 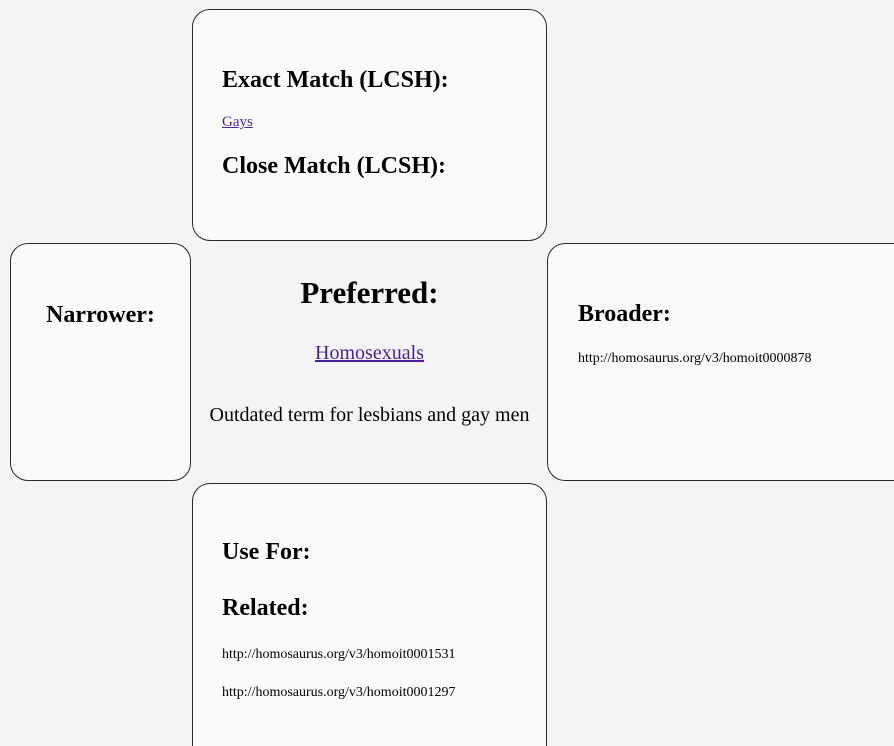 What do you see at coordinates (339, 654) in the screenshot?
I see `related-uri: http://homosaurus.org/v3/homoit0001531` at bounding box center [339, 654].